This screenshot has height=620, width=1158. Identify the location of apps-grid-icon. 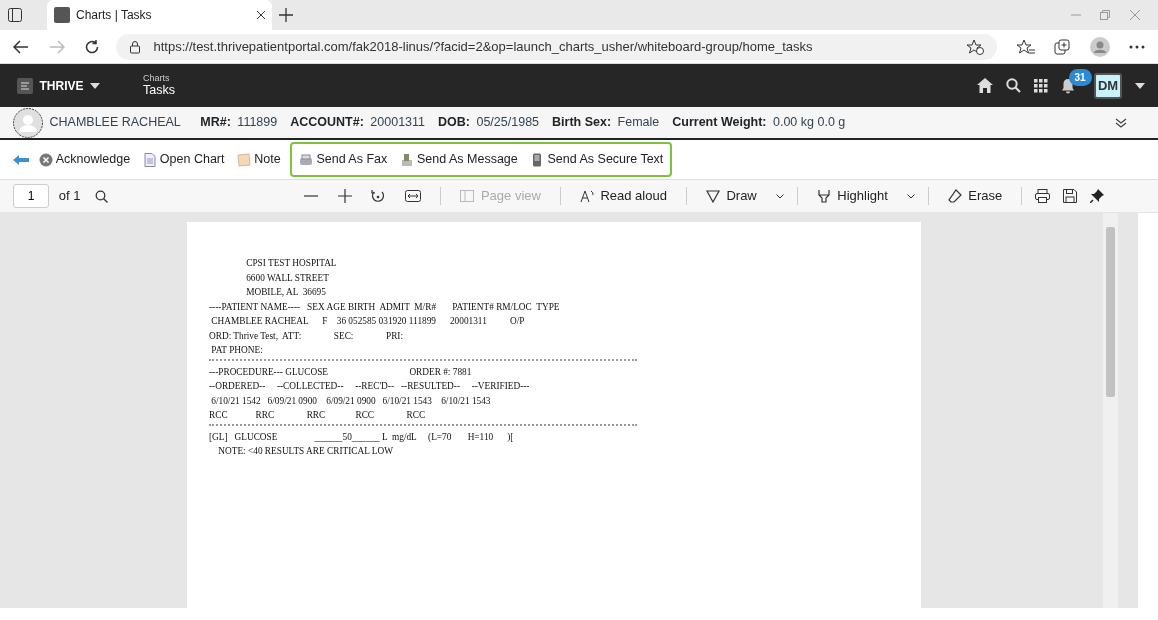
(1040, 85).